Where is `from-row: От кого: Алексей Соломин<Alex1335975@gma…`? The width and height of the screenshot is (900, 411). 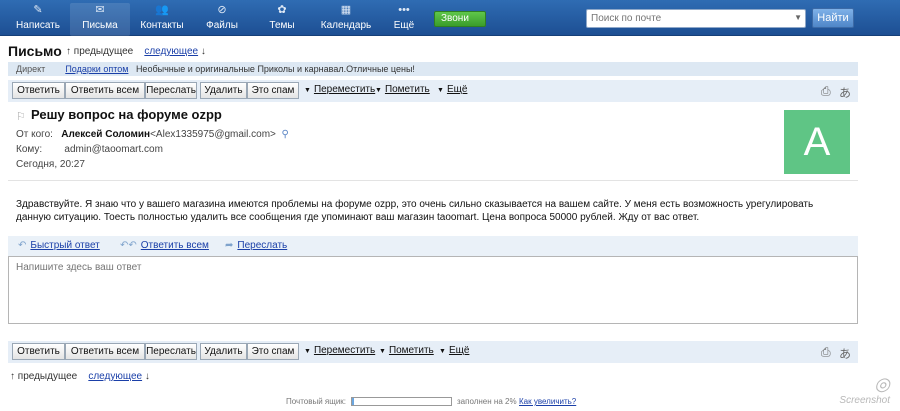 from-row: От кого: Алексей Соломин<Alex1335975@gma… is located at coordinates (152, 134).